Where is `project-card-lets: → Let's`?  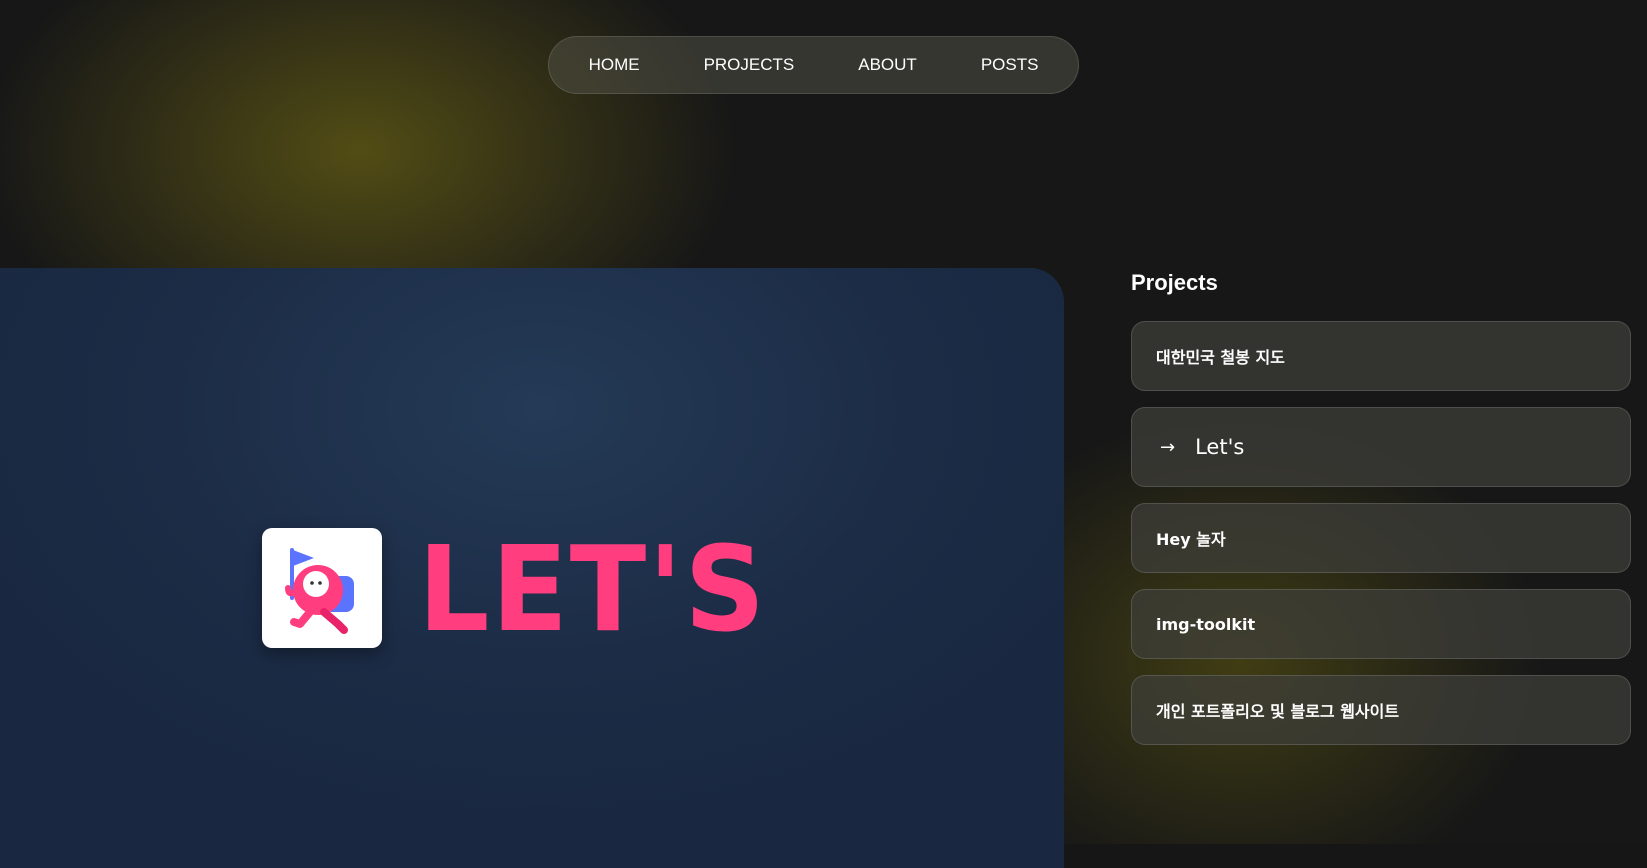 project-card-lets: → Let's is located at coordinates (1381, 447).